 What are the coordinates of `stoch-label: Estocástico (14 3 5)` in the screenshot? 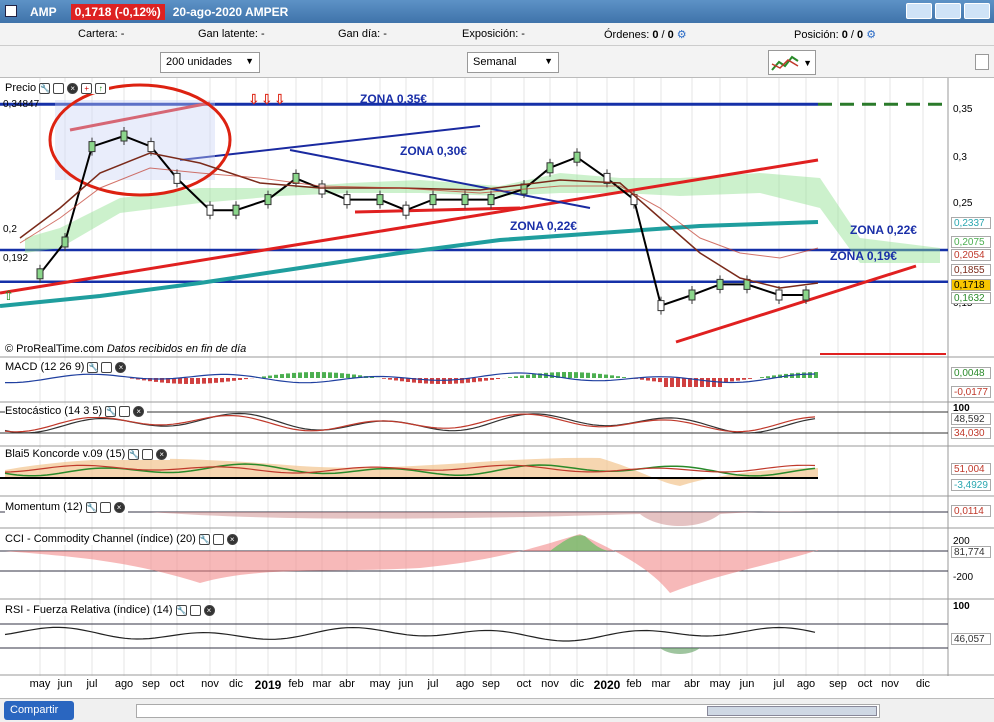 It's located at (54, 411).